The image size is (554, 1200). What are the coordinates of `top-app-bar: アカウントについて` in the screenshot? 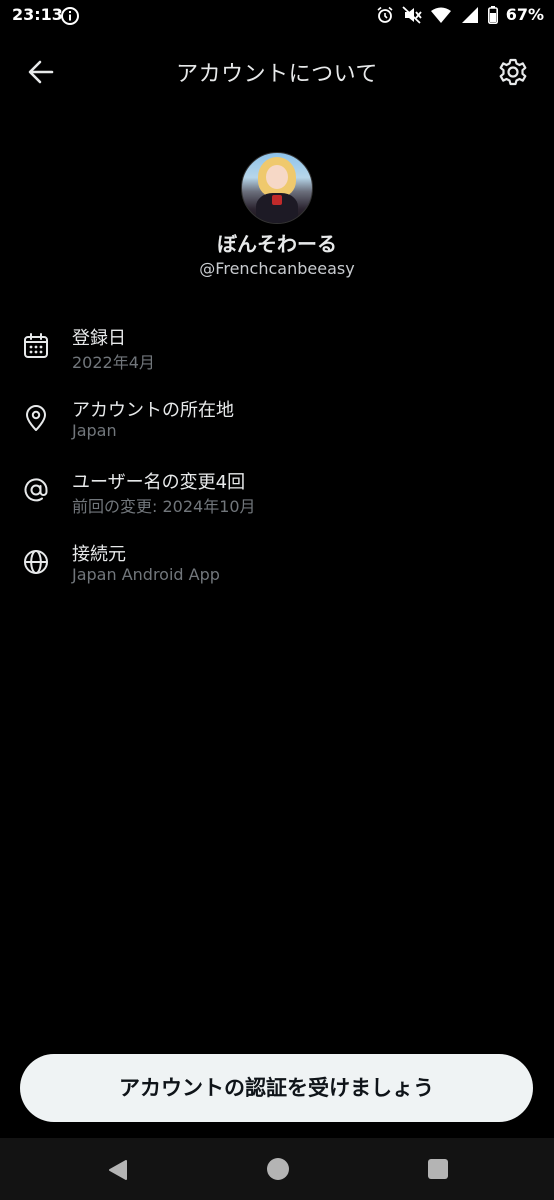 It's located at (277, 72).